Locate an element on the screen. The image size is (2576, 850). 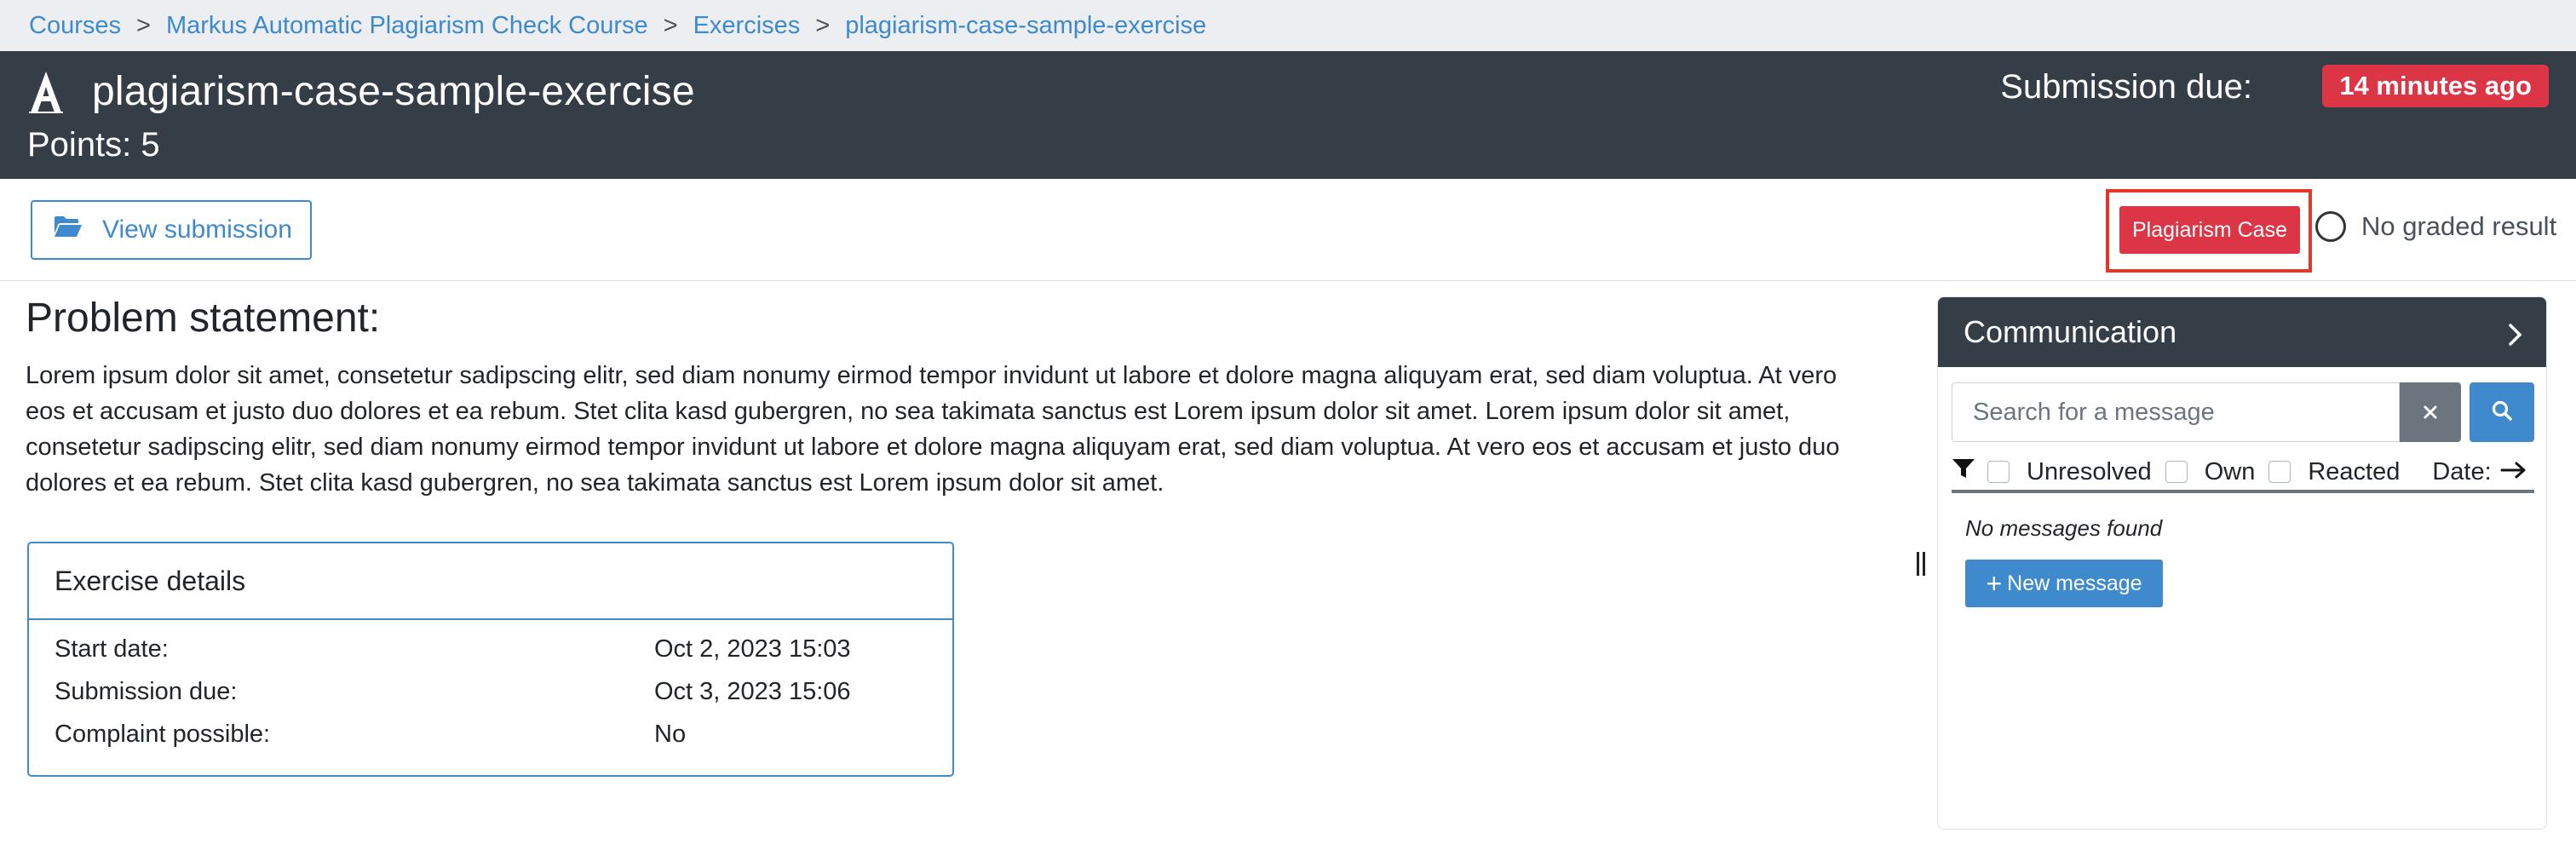
clear-search-button is located at coordinates (2431, 412).